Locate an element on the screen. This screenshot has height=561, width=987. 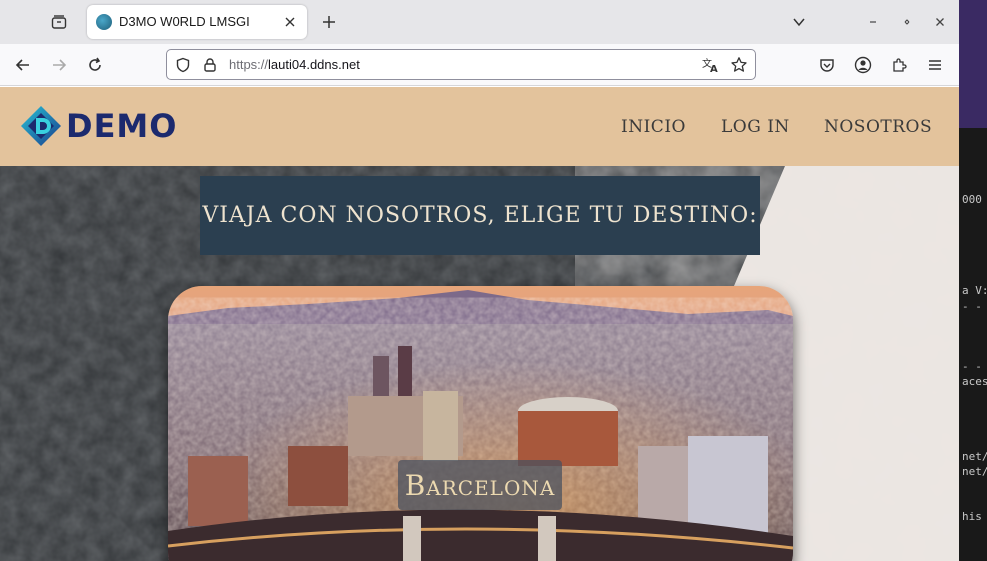
site-favicon-icon is located at coordinates (104, 22).